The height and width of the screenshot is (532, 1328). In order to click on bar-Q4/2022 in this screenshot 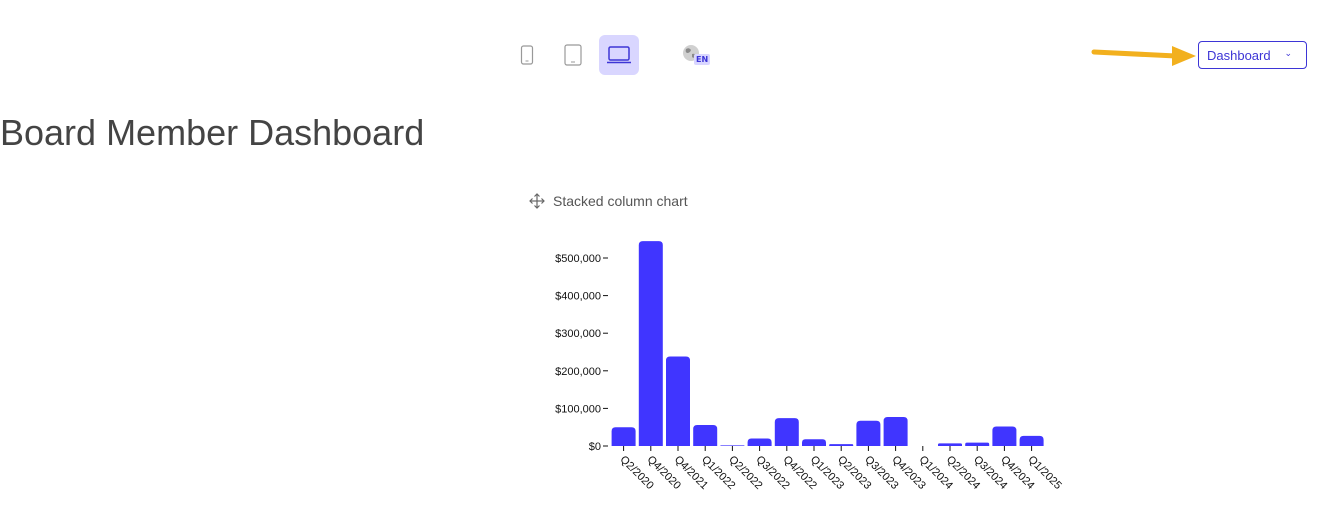, I will do `click(786, 432)`.